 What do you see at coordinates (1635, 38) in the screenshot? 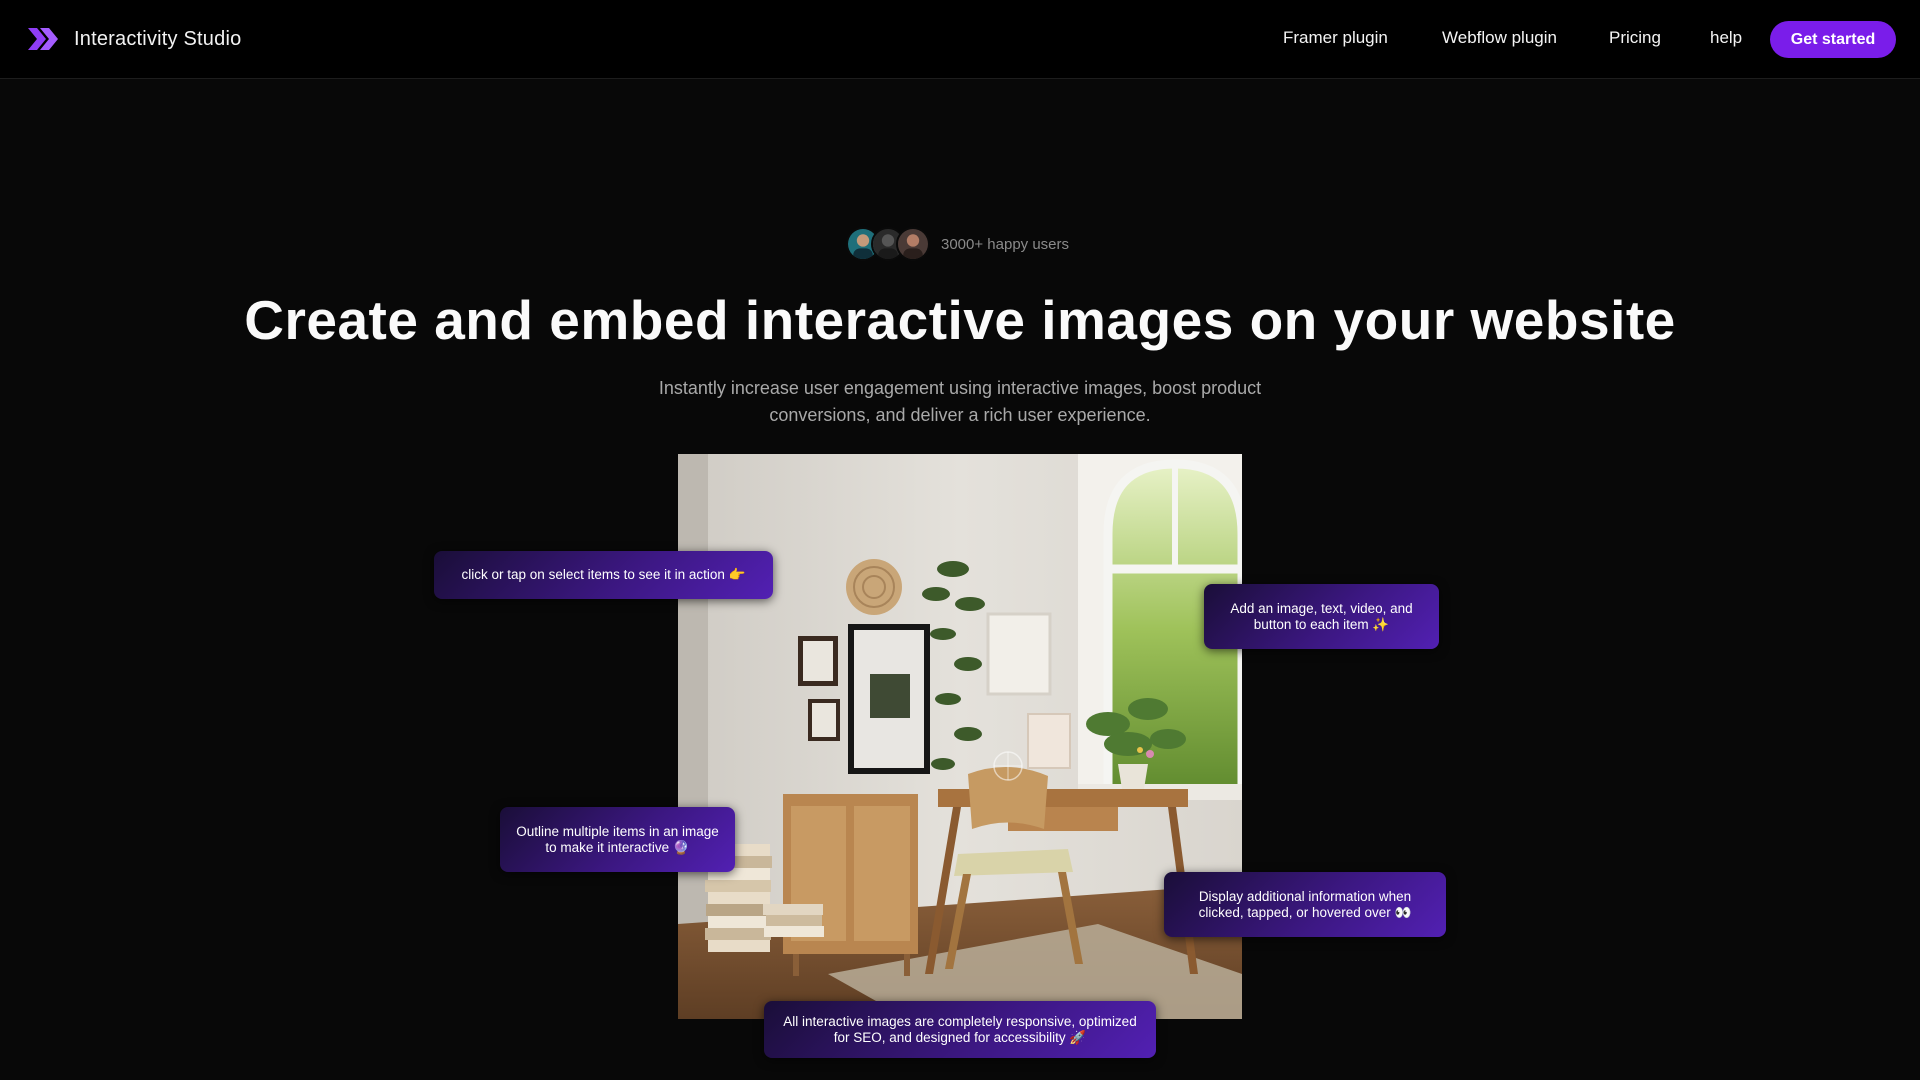
I see `nav-link-pricing: Pricing` at bounding box center [1635, 38].